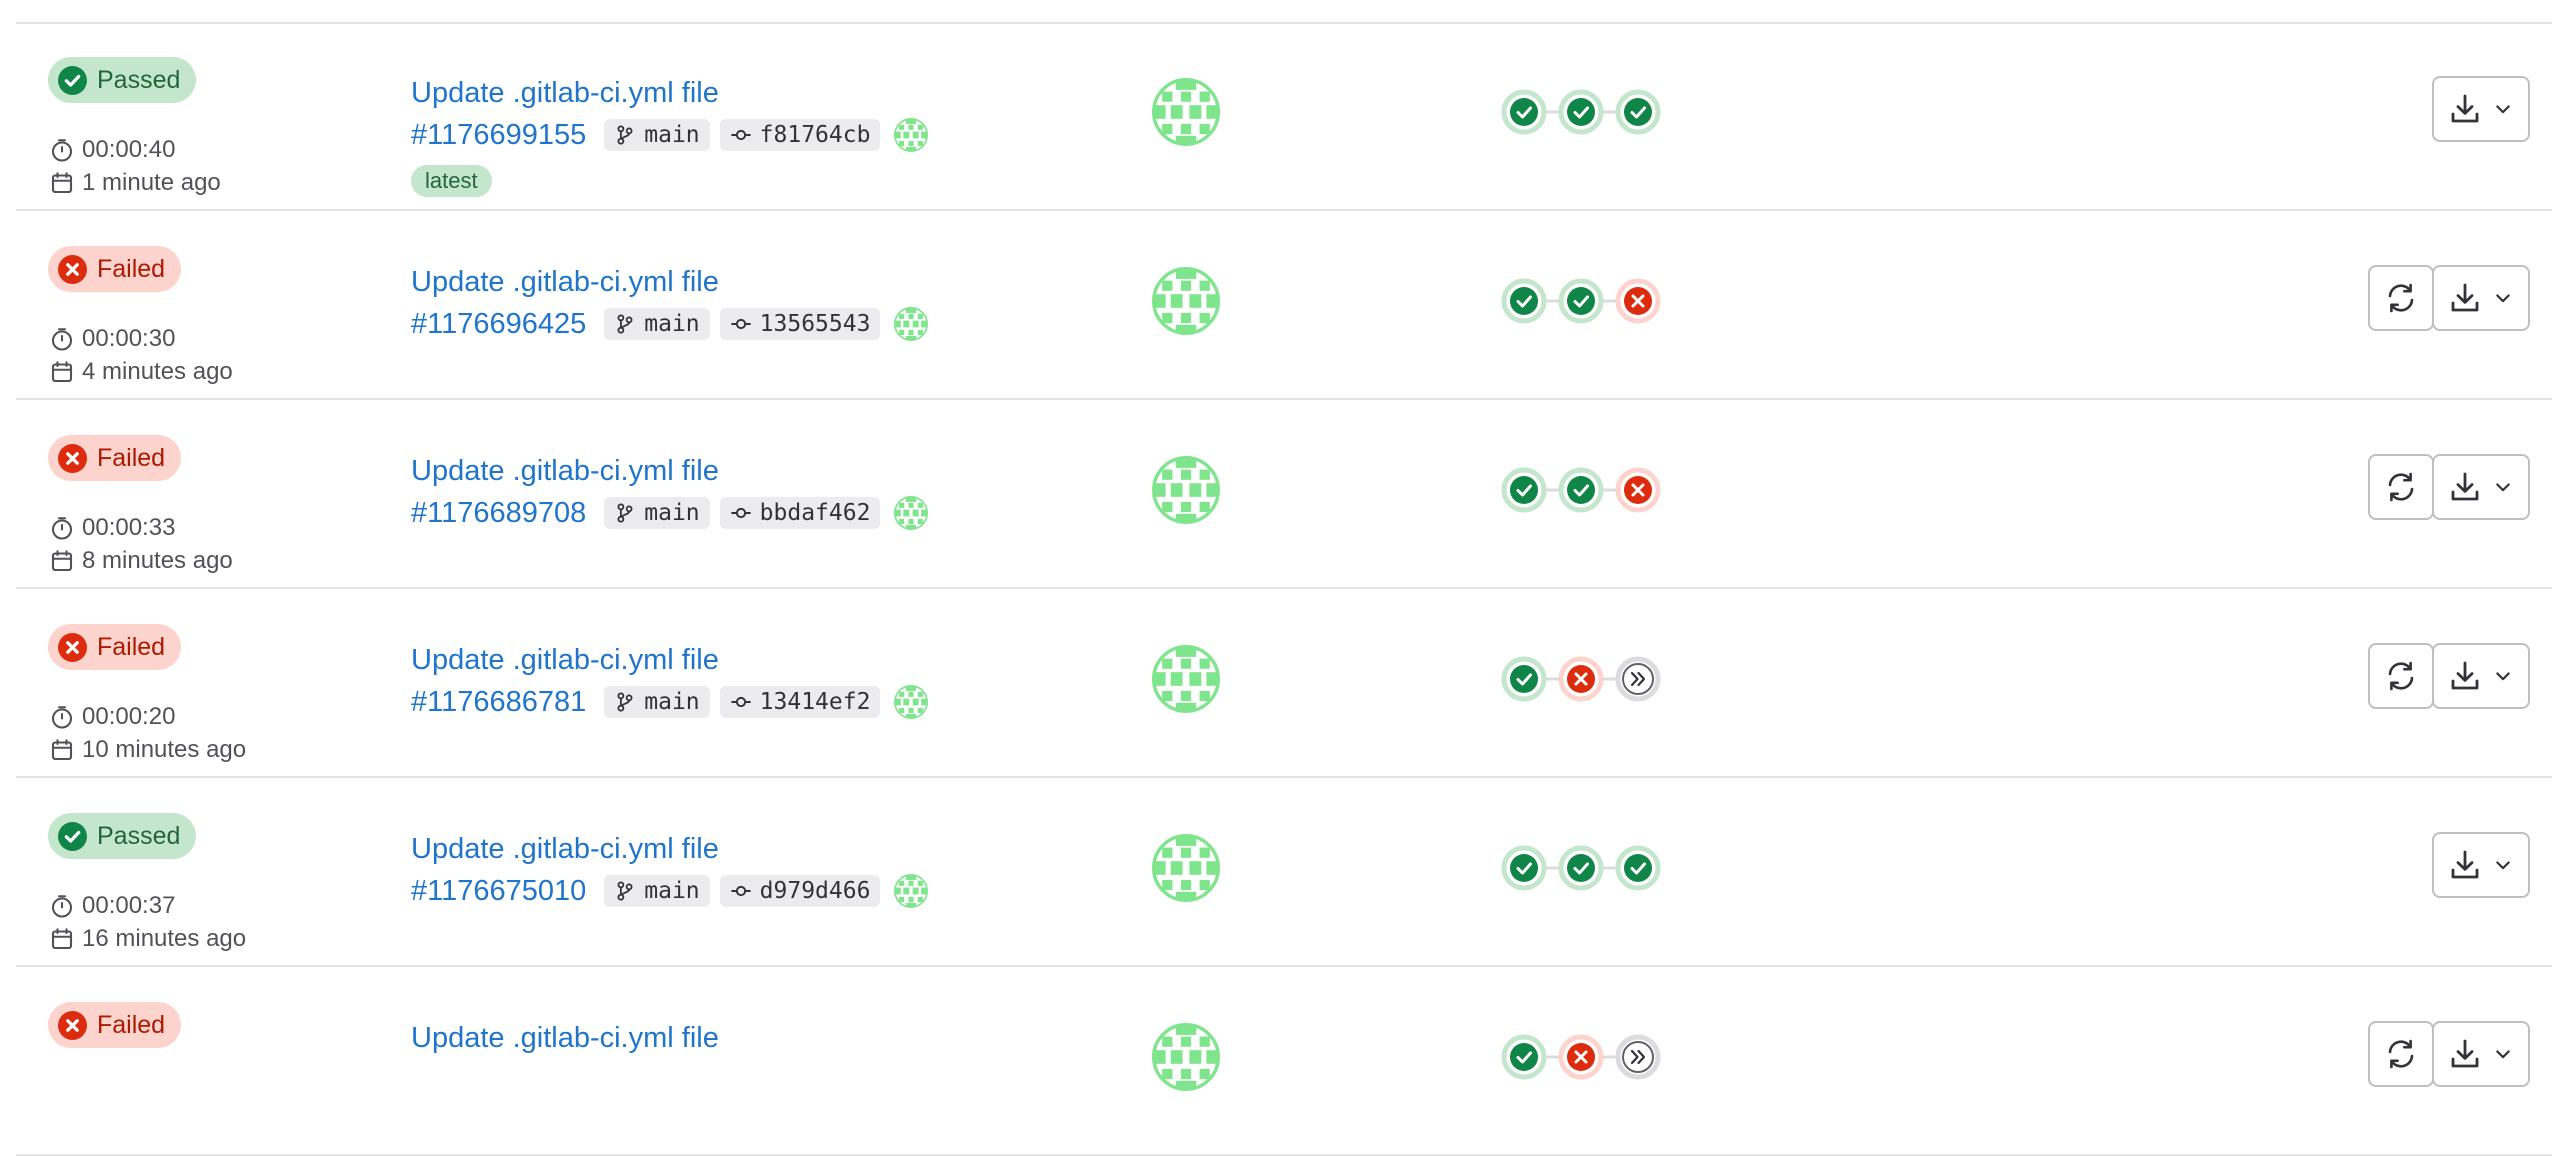 This screenshot has width=2576, height=1156. I want to click on commit-sha: f81764cb, so click(800, 135).